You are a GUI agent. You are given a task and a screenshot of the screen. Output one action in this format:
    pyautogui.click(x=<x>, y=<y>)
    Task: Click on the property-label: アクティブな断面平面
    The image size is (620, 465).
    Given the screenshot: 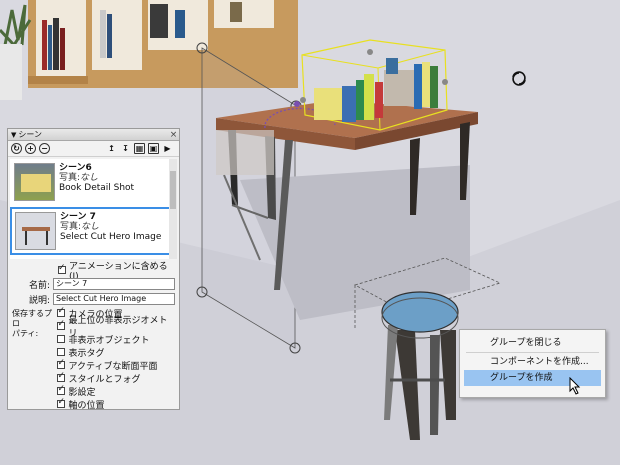 What is the action you would take?
    pyautogui.click(x=113, y=366)
    